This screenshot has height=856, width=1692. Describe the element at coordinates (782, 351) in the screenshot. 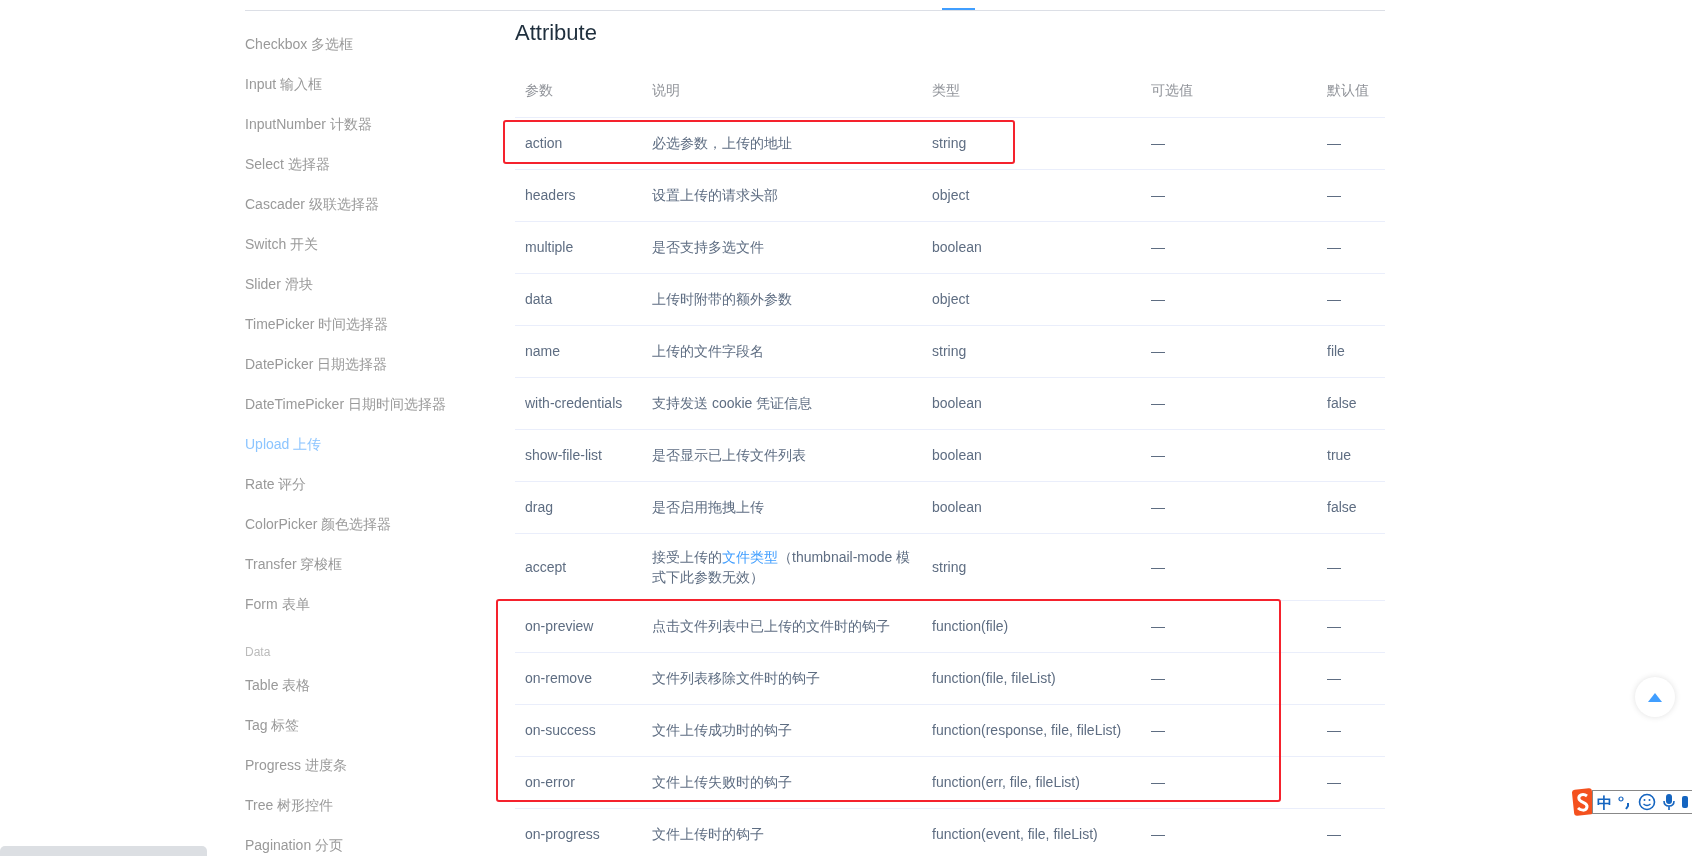

I see `table-cell: 上传的文件字段名` at that location.